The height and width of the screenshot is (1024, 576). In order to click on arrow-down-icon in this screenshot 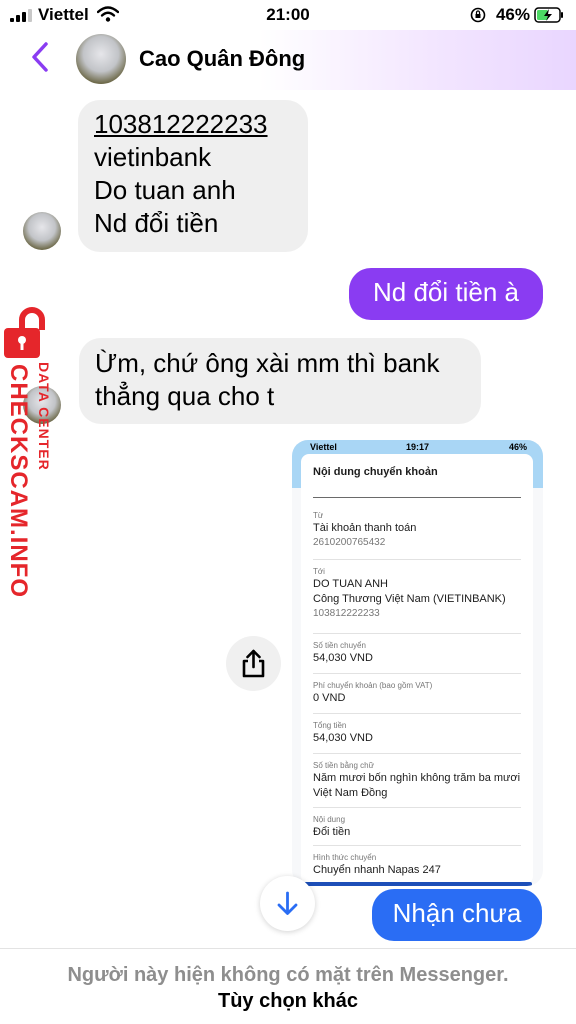, I will do `click(287, 903)`.